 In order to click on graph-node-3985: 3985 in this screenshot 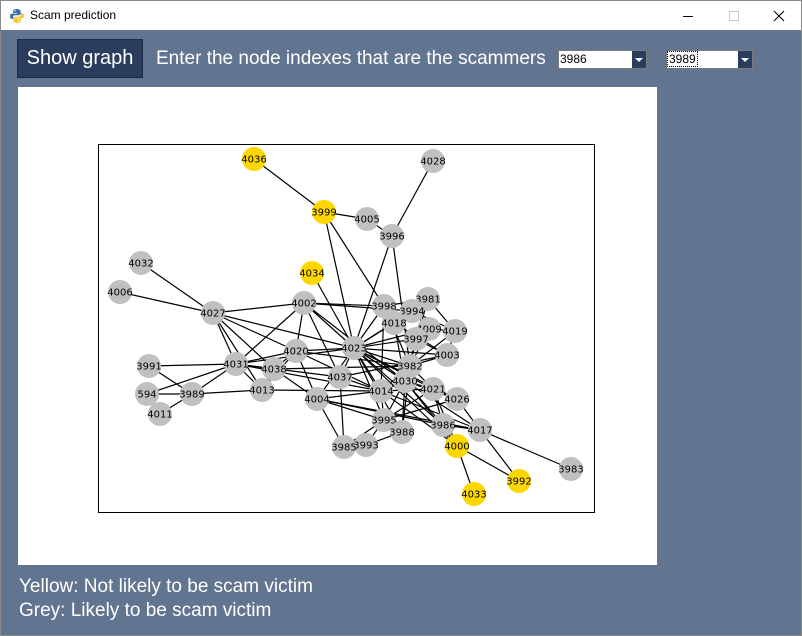, I will do `click(344, 447)`.